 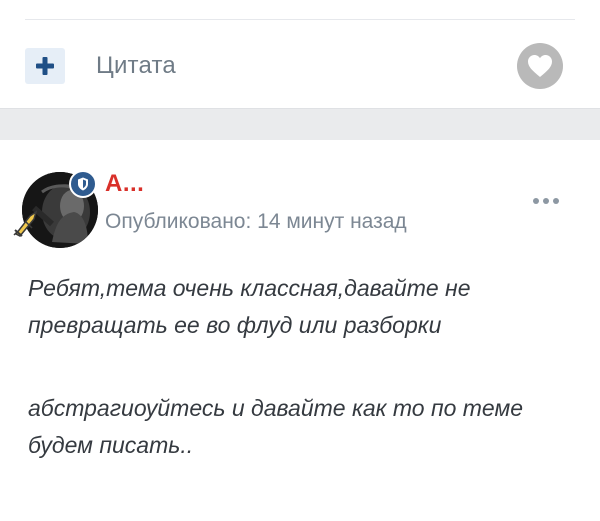 I want to click on moderator-badge, so click(x=83, y=184).